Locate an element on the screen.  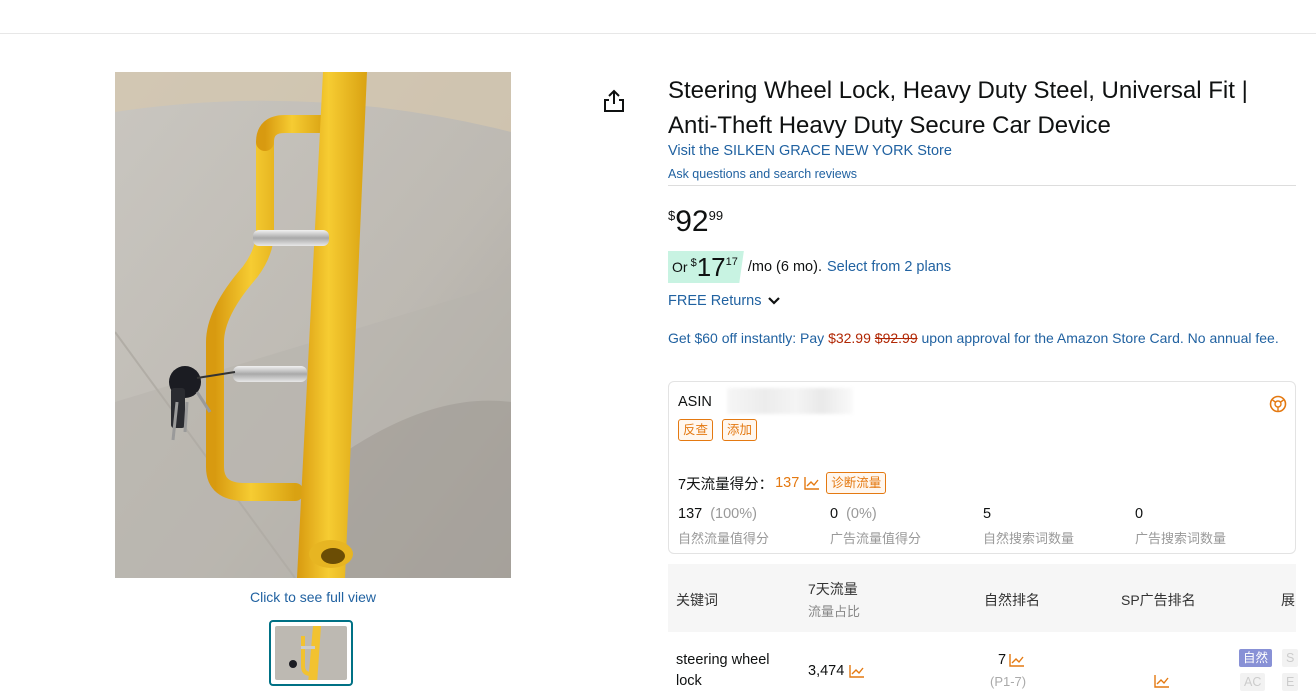
stat-ad-score: 0 (0%) 广告流量值得分 is located at coordinates (875, 526).